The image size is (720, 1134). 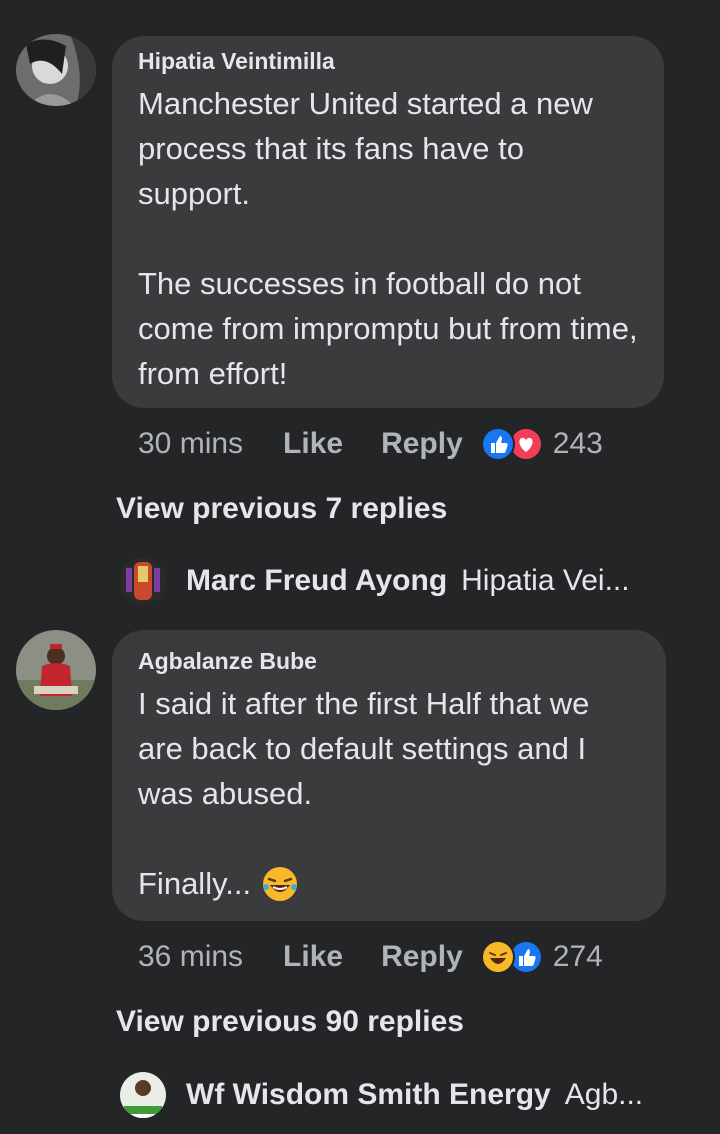 I want to click on reaction-summary: 274, so click(x=541, y=957).